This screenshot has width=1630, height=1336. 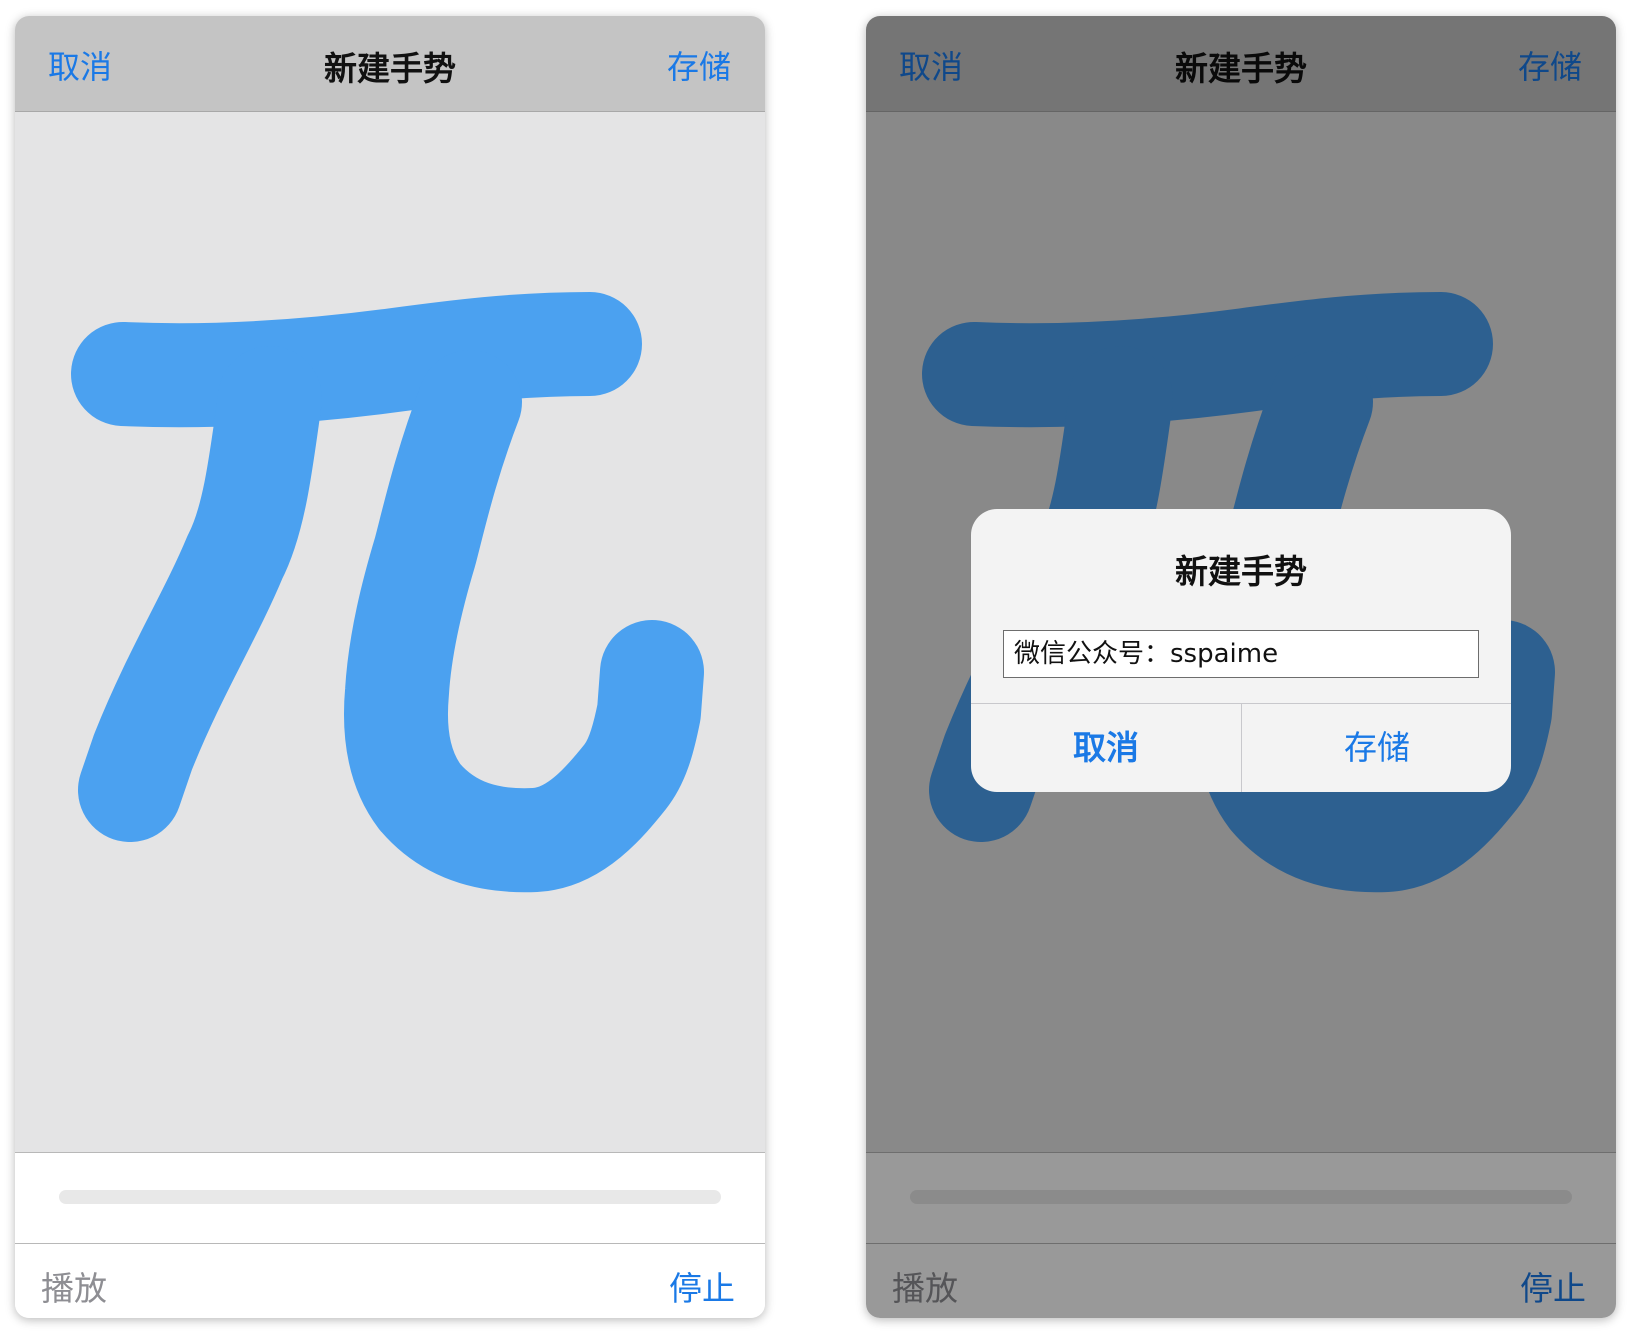 I want to click on bottom-toolbar: 播放 停止, so click(x=390, y=1281).